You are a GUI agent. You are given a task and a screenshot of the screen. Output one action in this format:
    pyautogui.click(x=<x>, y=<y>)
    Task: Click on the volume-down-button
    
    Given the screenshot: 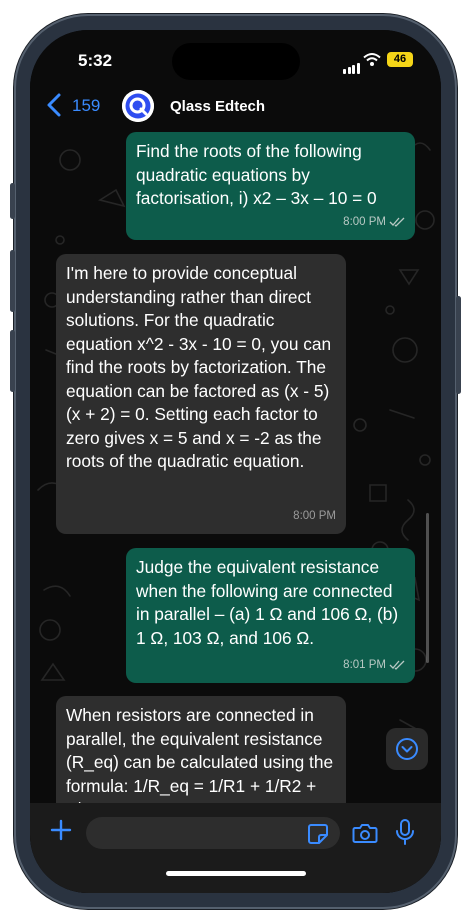 What is the action you would take?
    pyautogui.click(x=12, y=361)
    